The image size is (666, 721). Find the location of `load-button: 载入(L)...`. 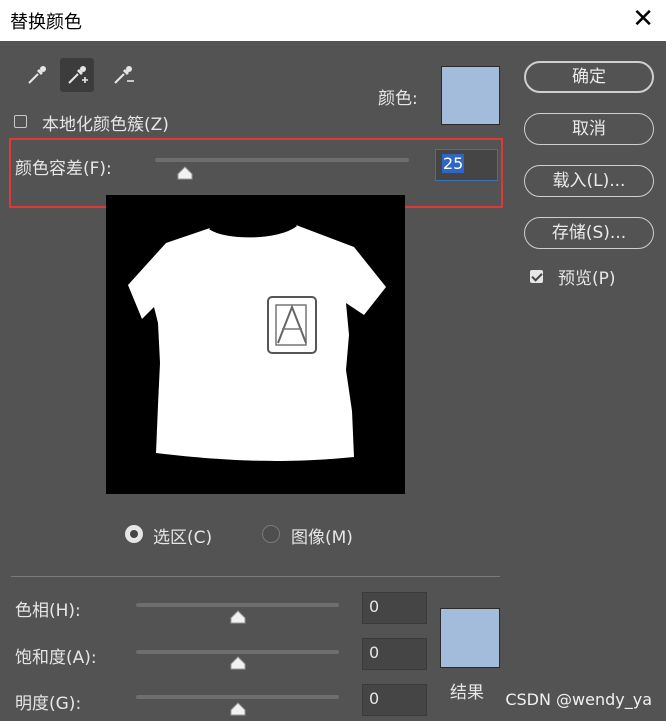

load-button: 载入(L)... is located at coordinates (589, 181).